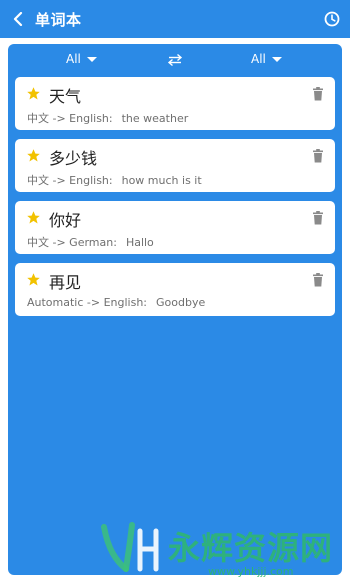 This screenshot has height=583, width=350. I want to click on translation-meta: 中文 -> German: Hallo, so click(90, 242).